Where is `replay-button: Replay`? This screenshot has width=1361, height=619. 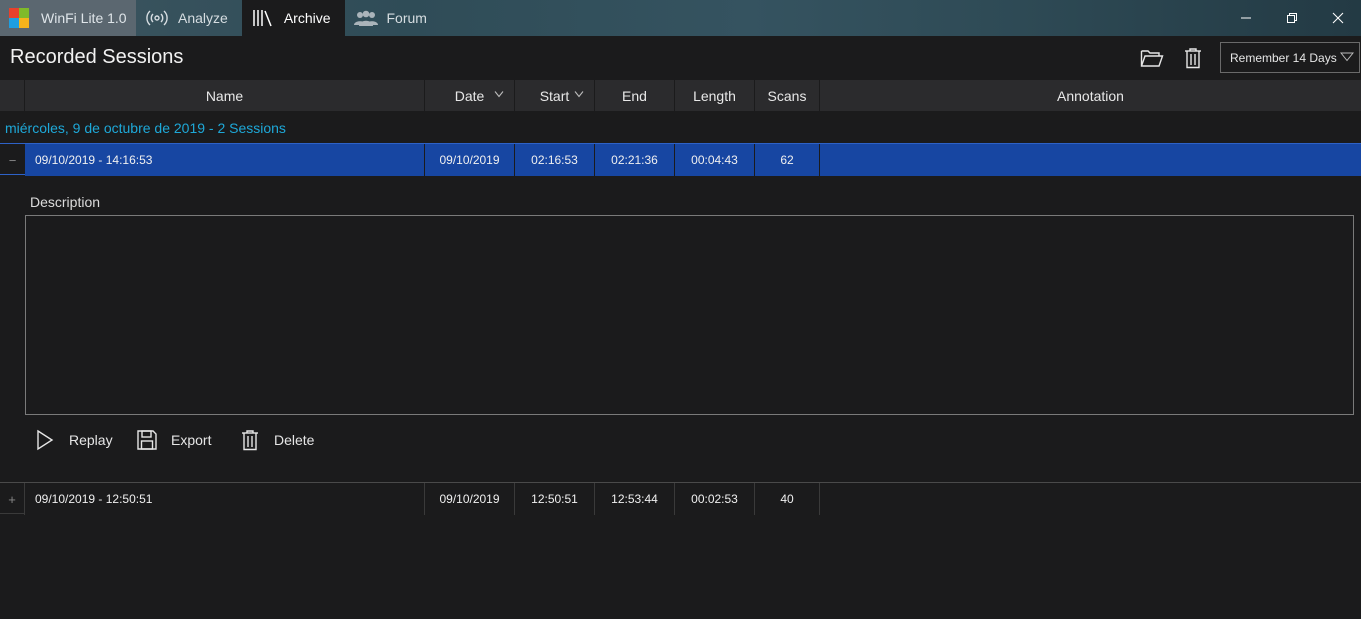 replay-button: Replay is located at coordinates (73, 440).